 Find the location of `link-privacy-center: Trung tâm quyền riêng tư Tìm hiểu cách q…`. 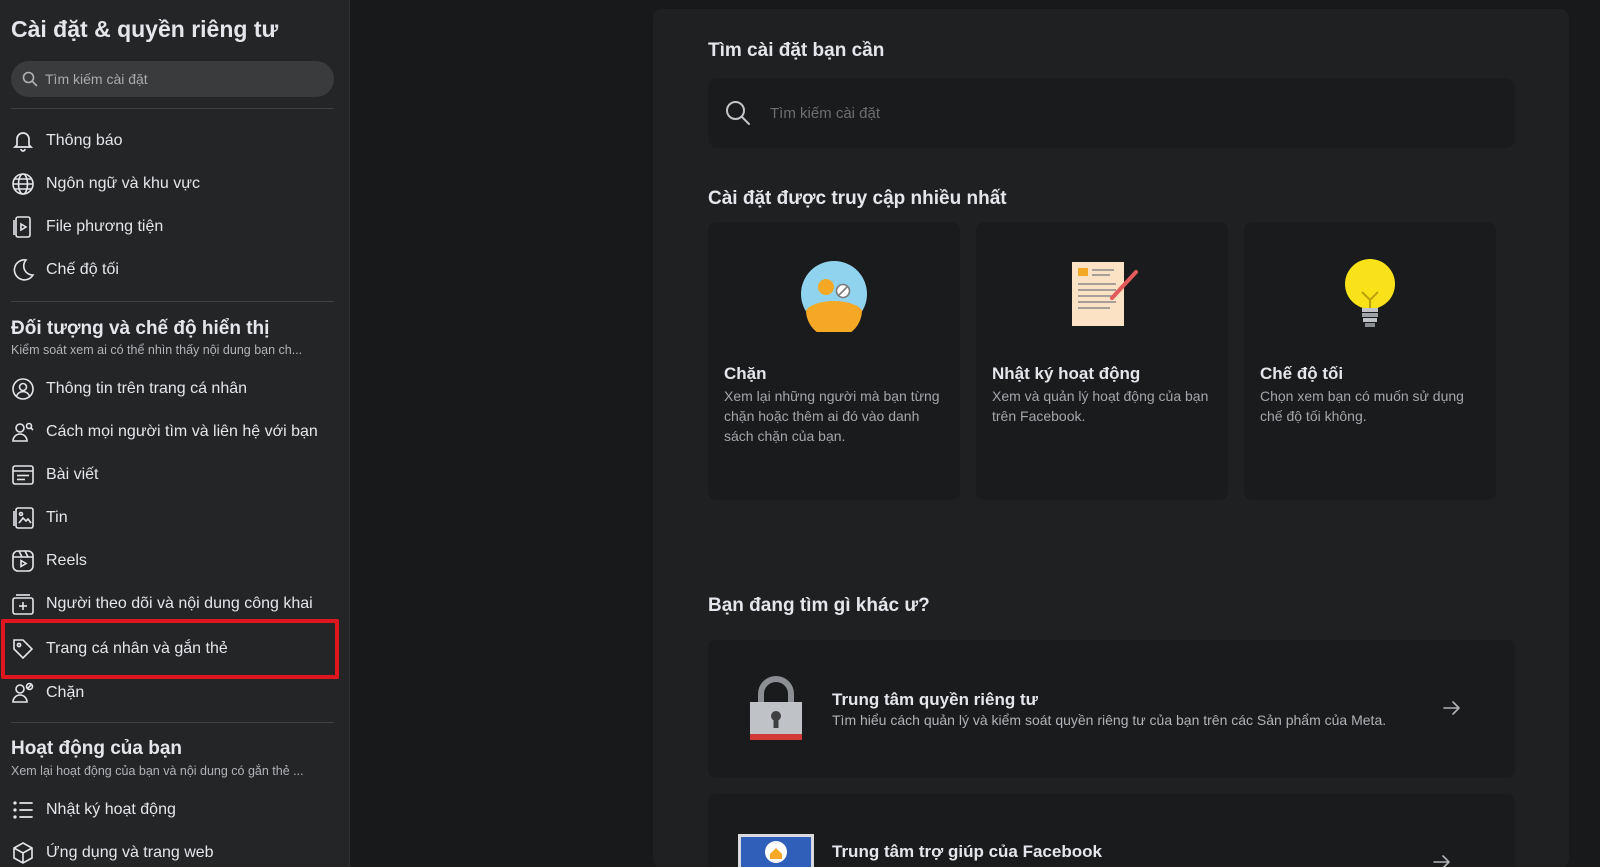

link-privacy-center: Trung tâm quyền riêng tư Tìm hiểu cách q… is located at coordinates (1111, 709).